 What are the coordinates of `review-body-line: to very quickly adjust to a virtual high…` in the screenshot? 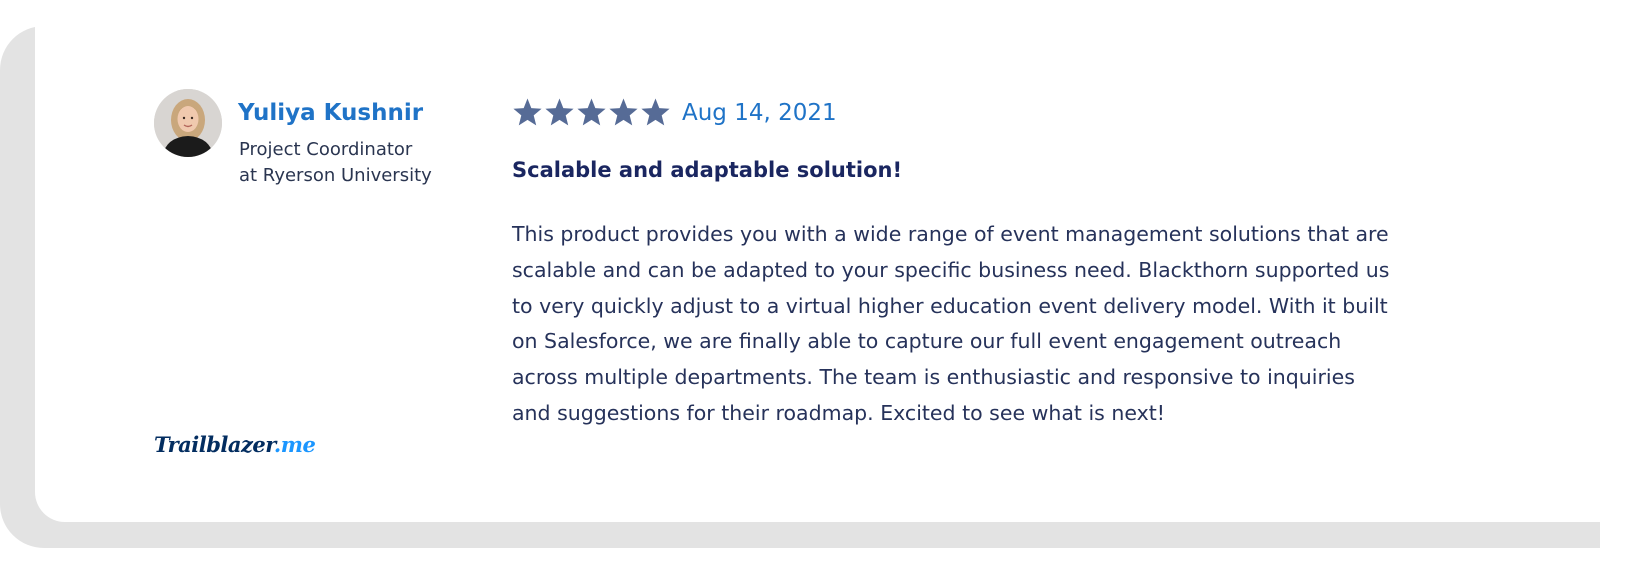 It's located at (950, 305).